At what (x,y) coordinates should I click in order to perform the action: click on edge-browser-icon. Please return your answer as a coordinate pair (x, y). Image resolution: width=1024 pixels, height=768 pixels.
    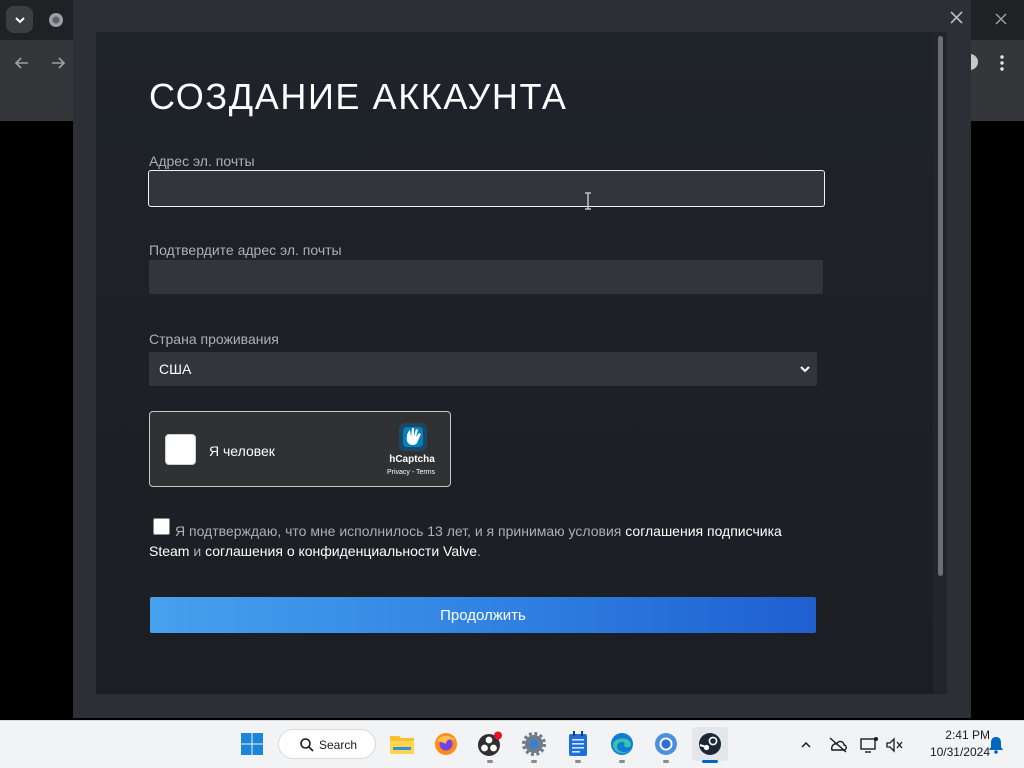
    Looking at the image, I should click on (622, 744).